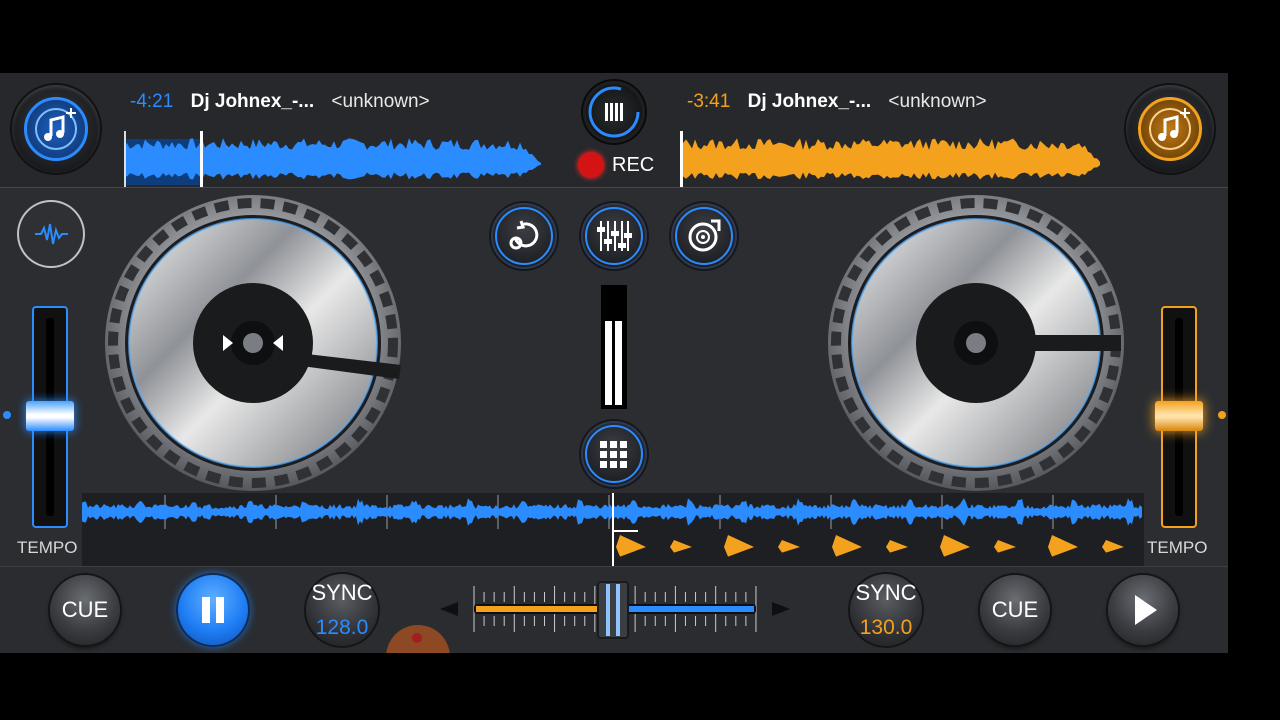 The height and width of the screenshot is (720, 1280). I want to click on mixer-eq-icon, so click(614, 236).